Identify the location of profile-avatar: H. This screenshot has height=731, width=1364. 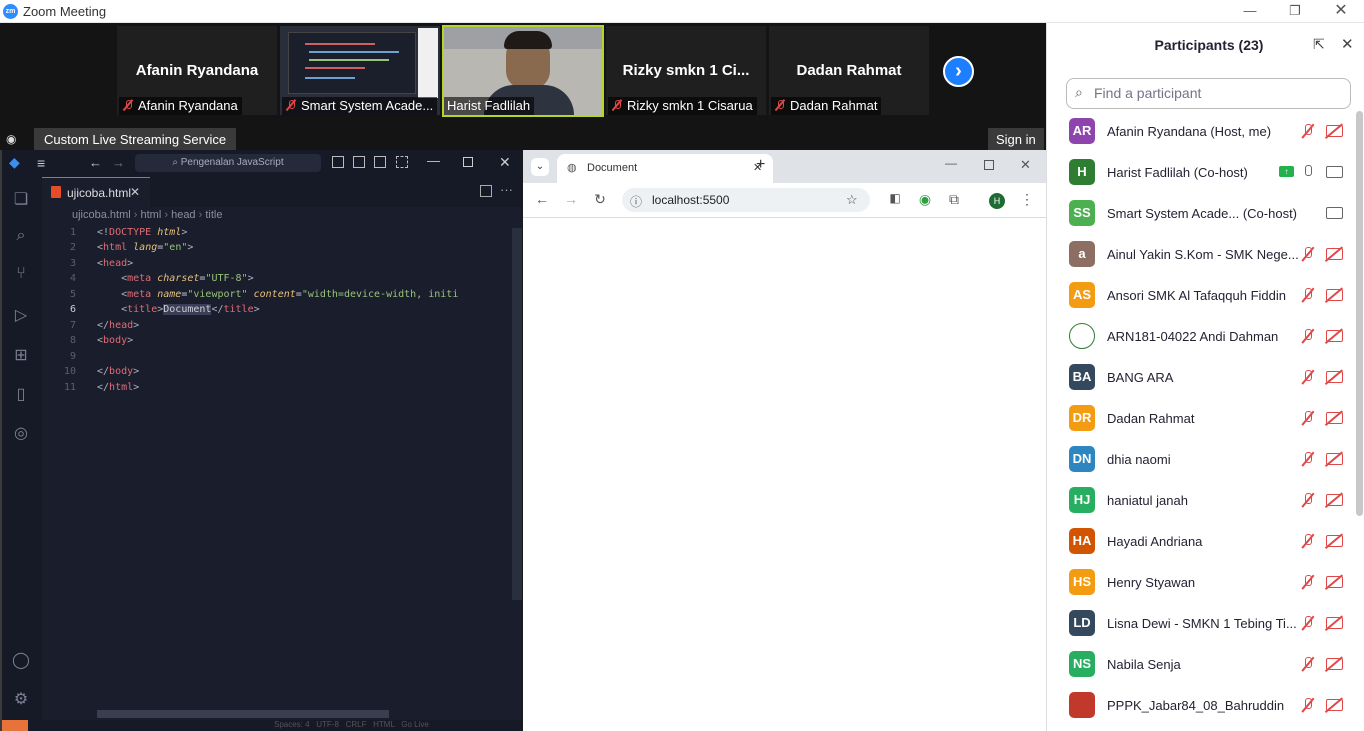
(997, 201).